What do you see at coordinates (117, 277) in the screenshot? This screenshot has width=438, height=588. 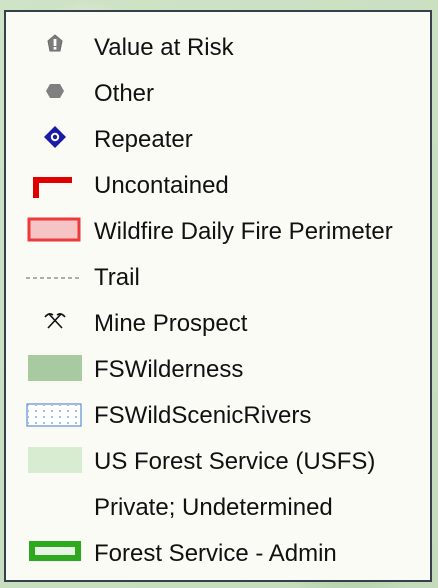 I see `legend-label: Trail` at bounding box center [117, 277].